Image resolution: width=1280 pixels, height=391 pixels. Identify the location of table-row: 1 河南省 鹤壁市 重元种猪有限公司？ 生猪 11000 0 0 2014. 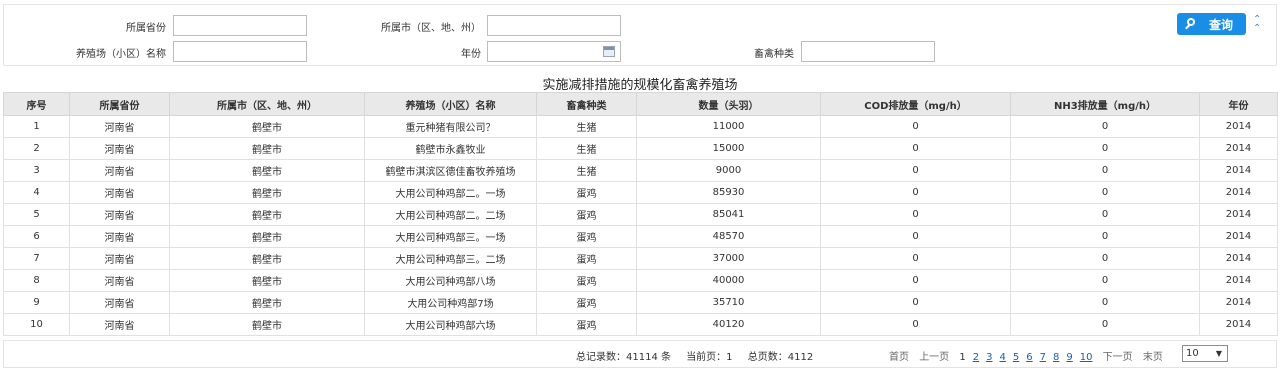
(640, 126).